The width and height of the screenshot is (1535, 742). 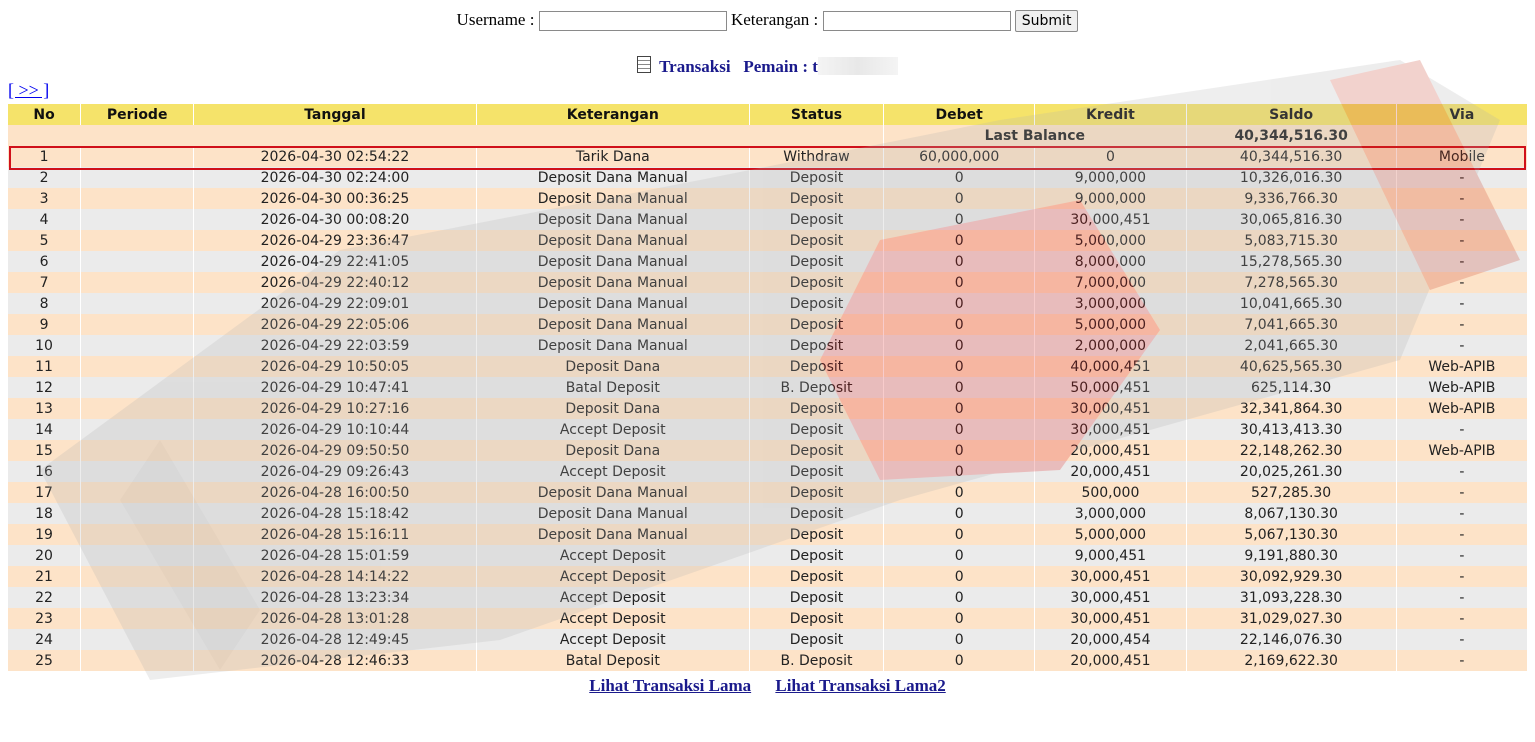 I want to click on old-transactions-link-2: Lihat Transaksi Lama2, so click(x=860, y=685).